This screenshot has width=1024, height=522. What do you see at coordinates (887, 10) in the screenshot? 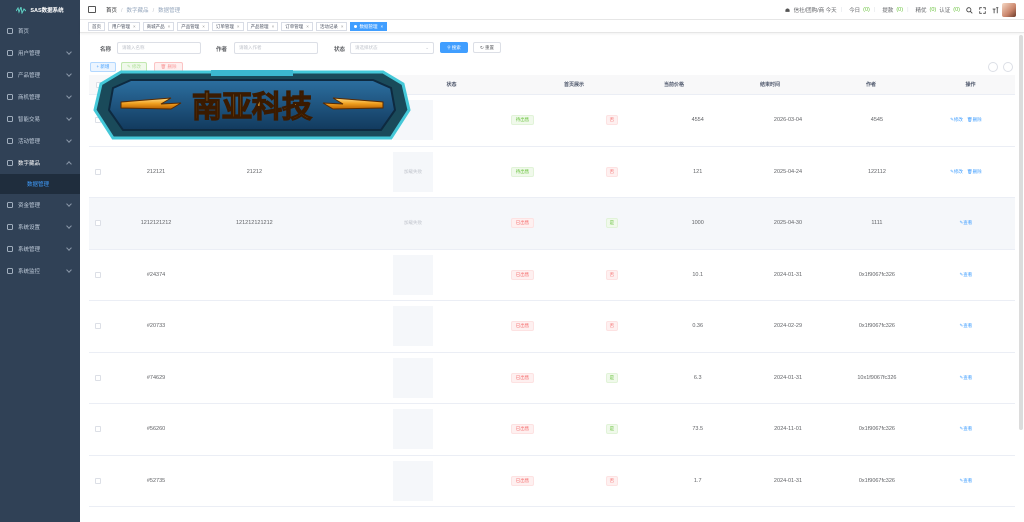
I see `stat1-label: 提款` at bounding box center [887, 10].